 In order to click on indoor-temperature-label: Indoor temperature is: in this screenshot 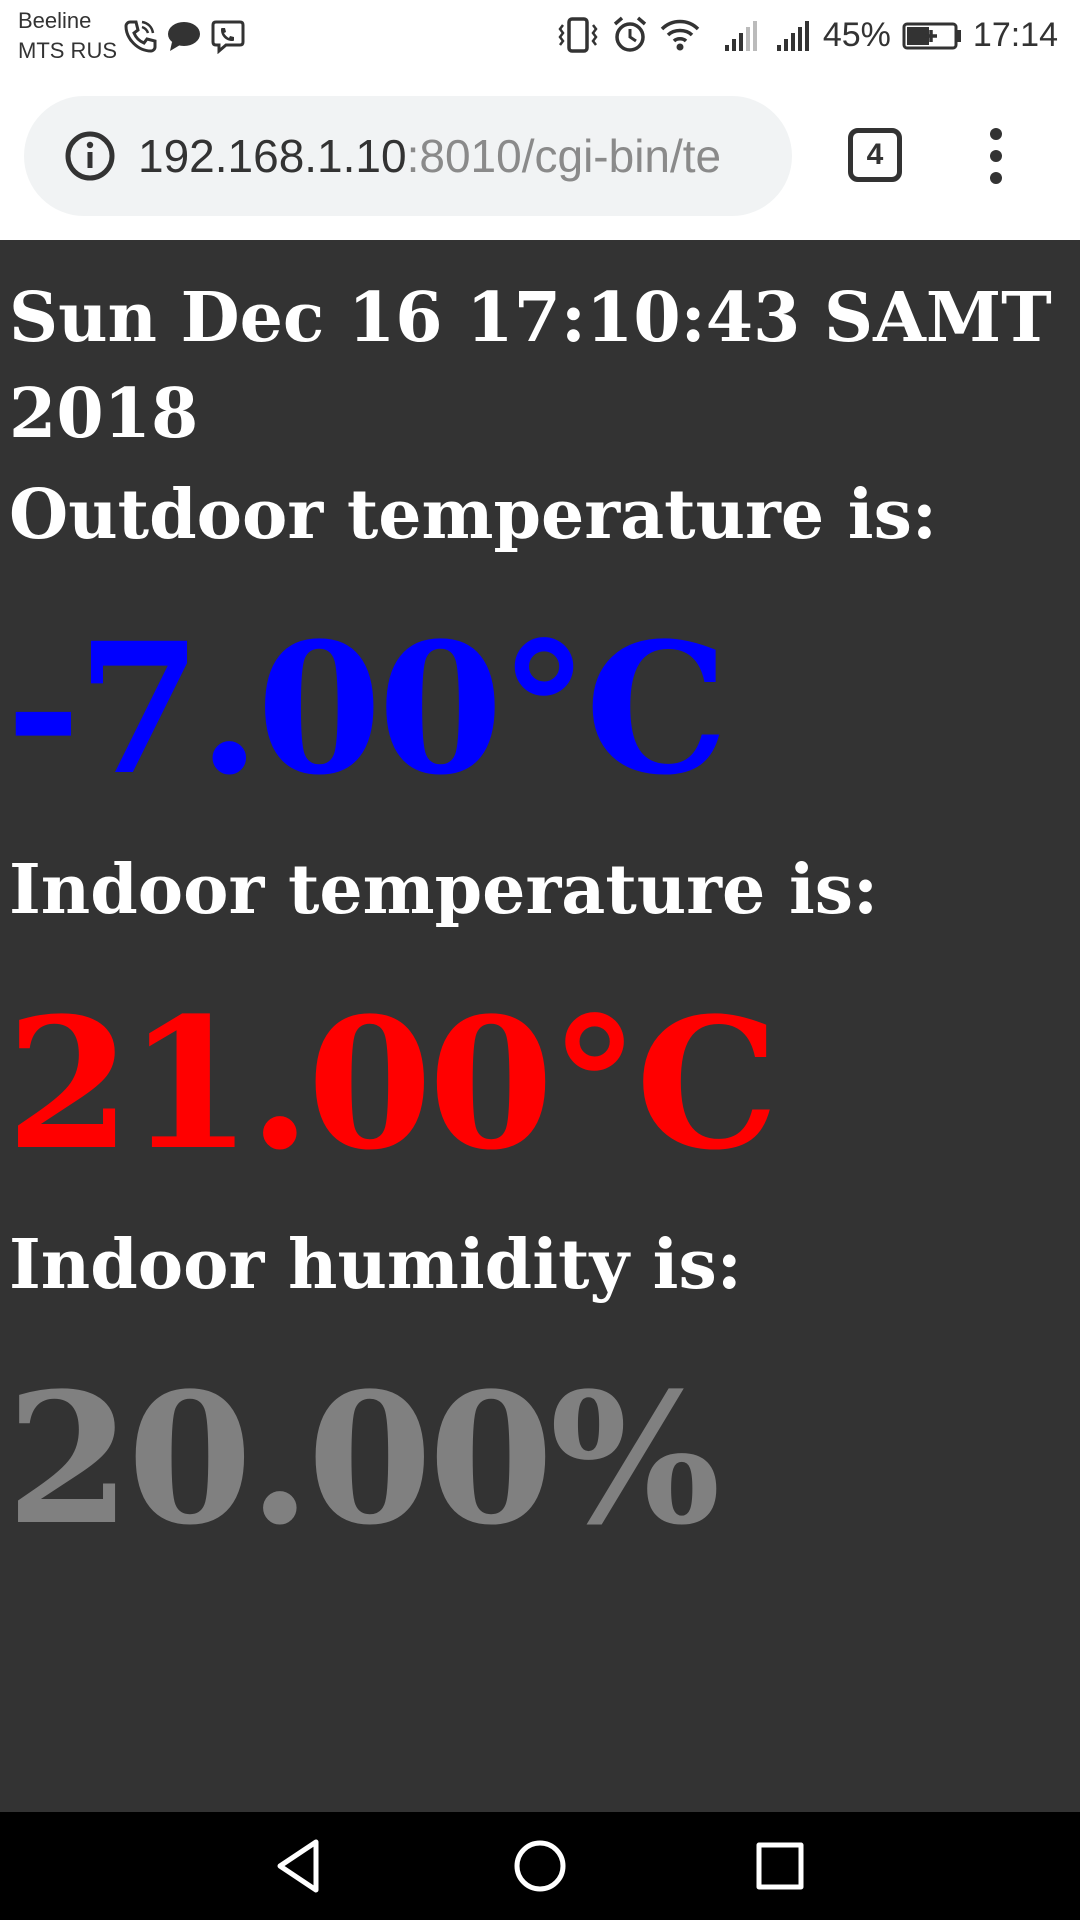, I will do `click(444, 890)`.